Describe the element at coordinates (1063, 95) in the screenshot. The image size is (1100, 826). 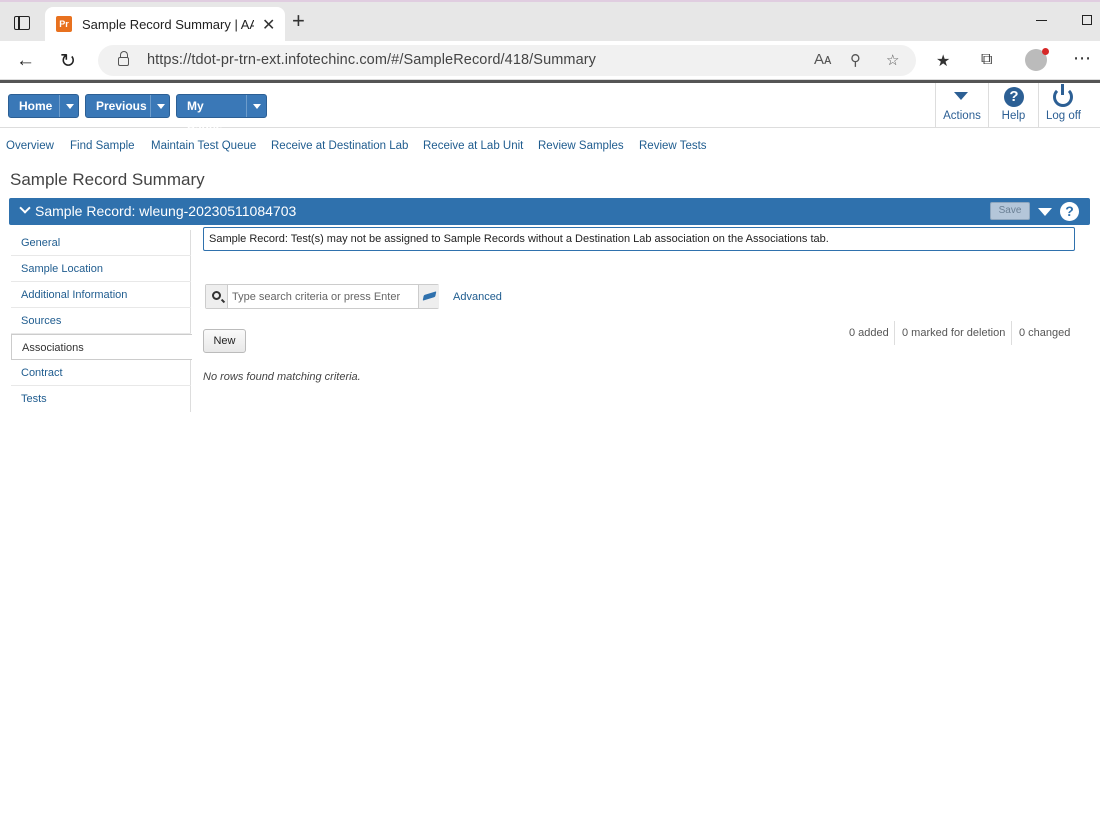
I see `power-icon` at that location.